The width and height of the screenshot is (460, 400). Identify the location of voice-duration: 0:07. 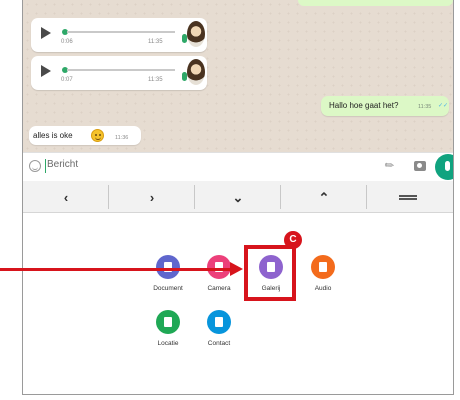
(67, 80).